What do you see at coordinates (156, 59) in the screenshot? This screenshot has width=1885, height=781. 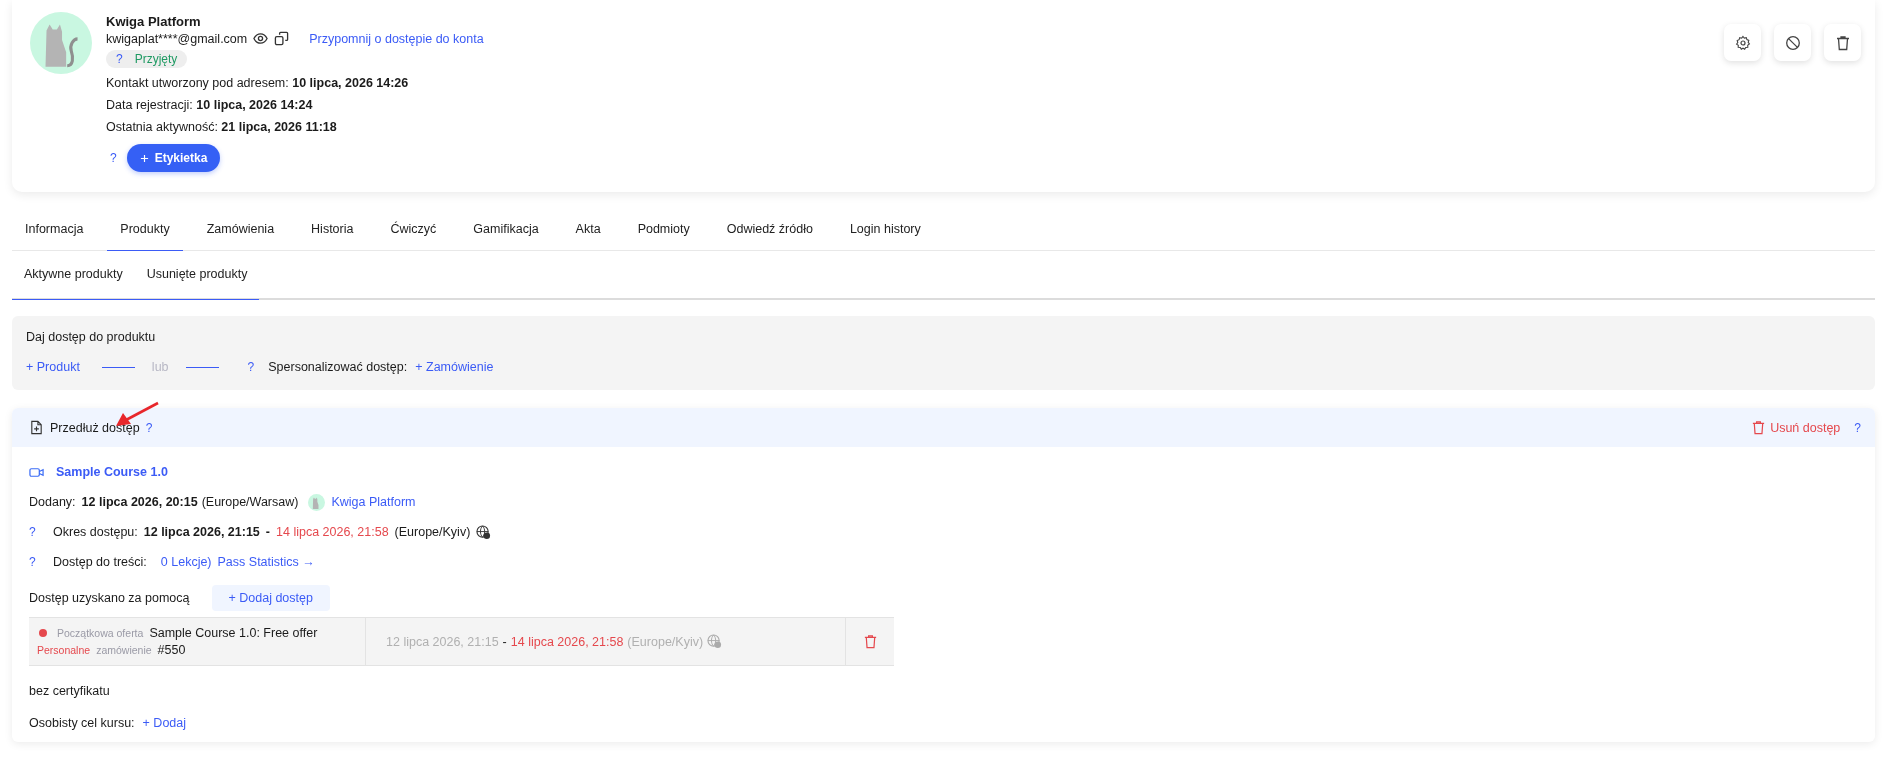 I see `status-label: Przyjęty` at bounding box center [156, 59].